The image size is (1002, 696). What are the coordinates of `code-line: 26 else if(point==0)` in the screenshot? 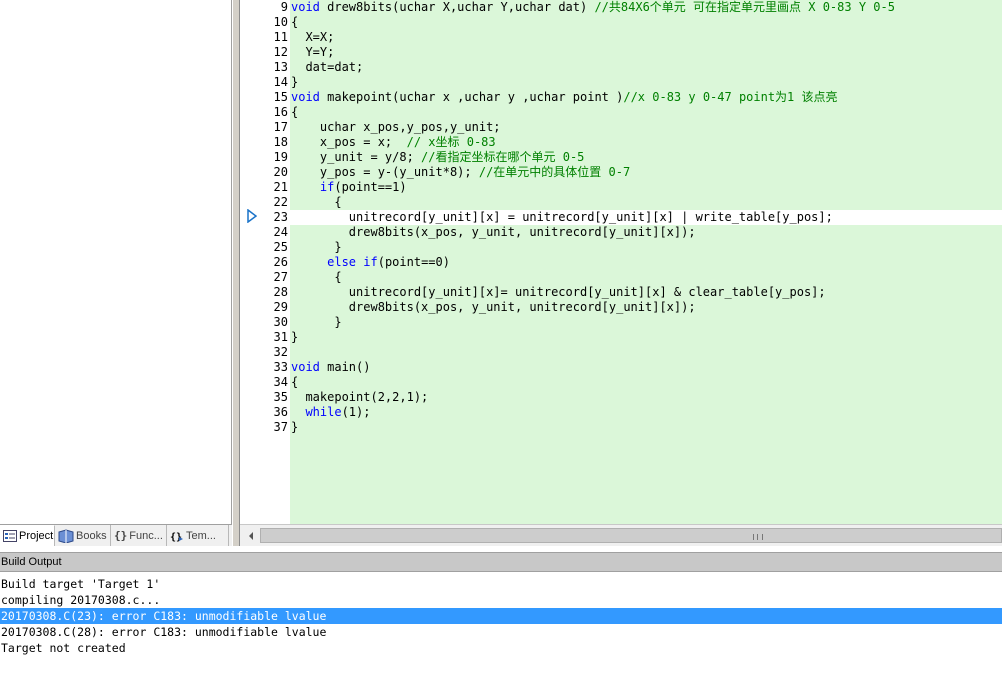 It's located at (621, 262).